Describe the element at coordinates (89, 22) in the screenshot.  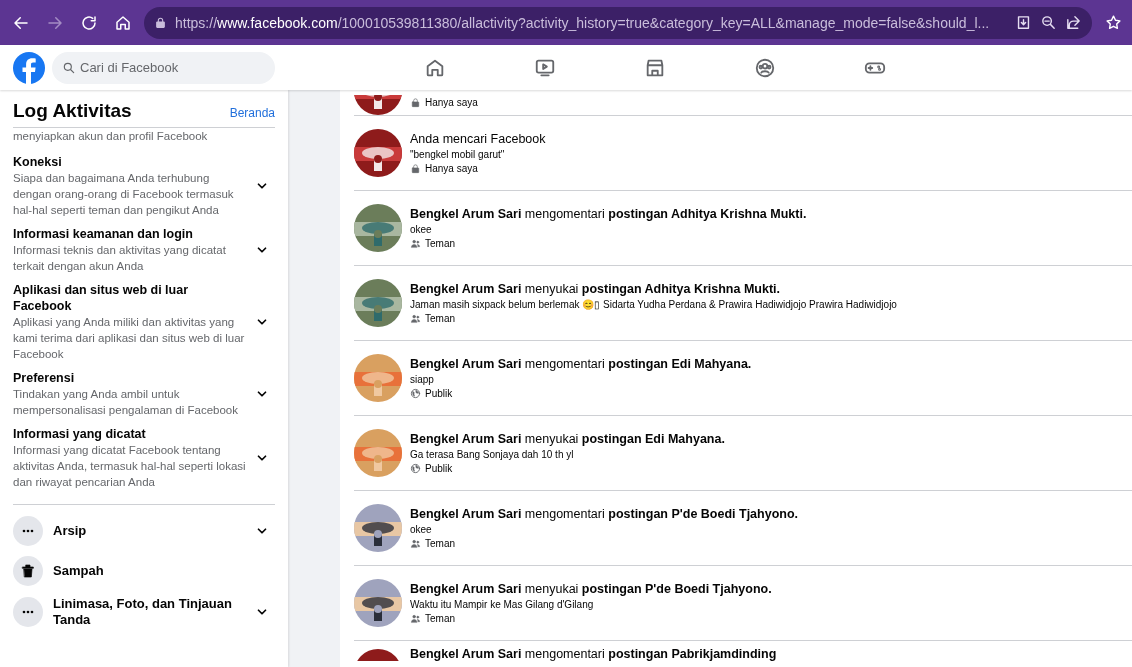
I see `reload-icon` at that location.